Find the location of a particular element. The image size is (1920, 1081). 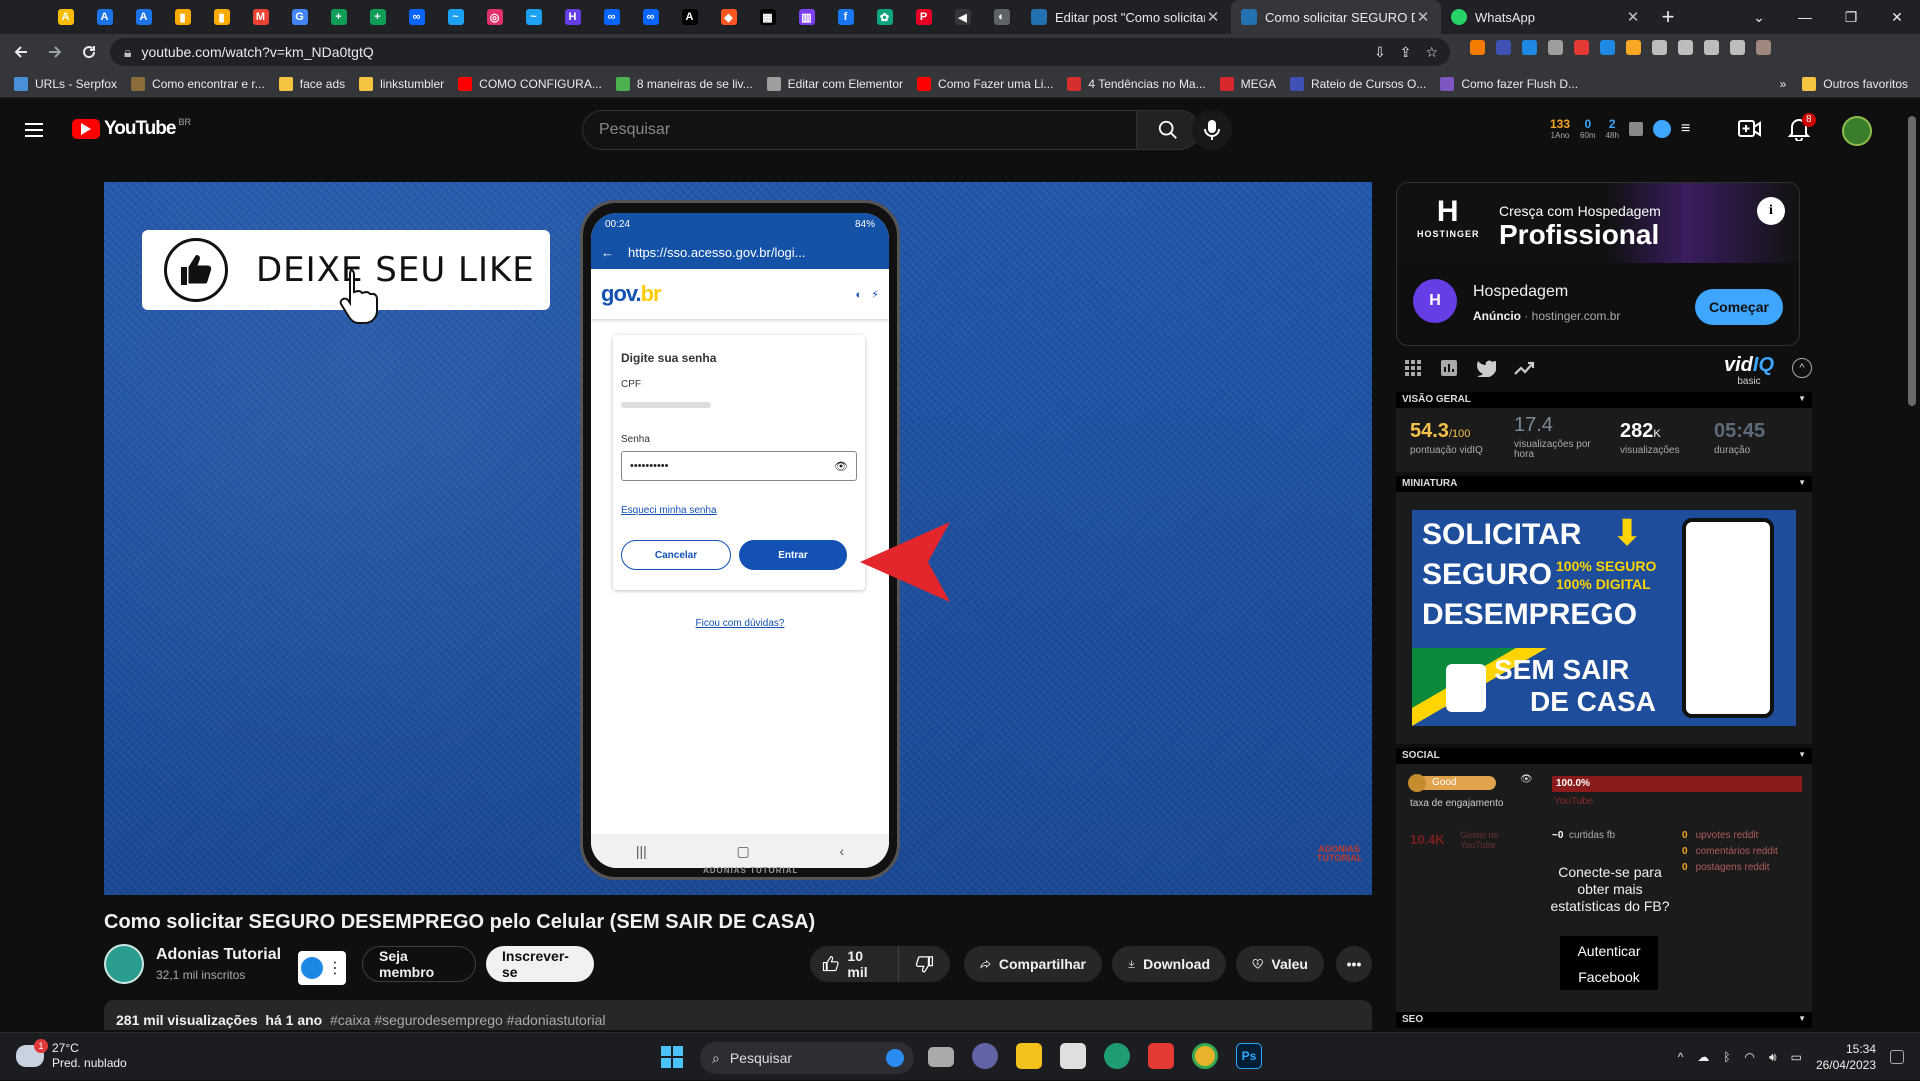

youtube-logo: YouTube BR is located at coordinates (131, 128).